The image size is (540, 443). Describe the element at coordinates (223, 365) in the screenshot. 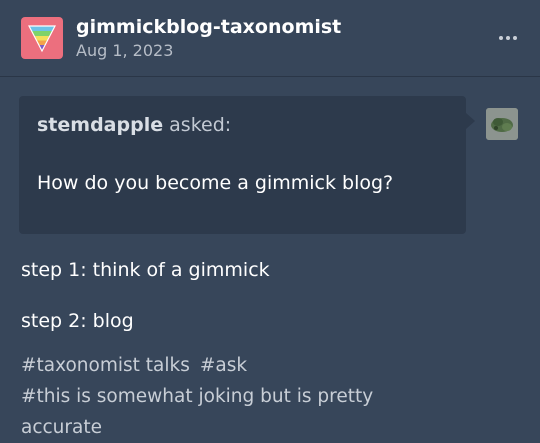

I see `tag-ask: #ask` at that location.